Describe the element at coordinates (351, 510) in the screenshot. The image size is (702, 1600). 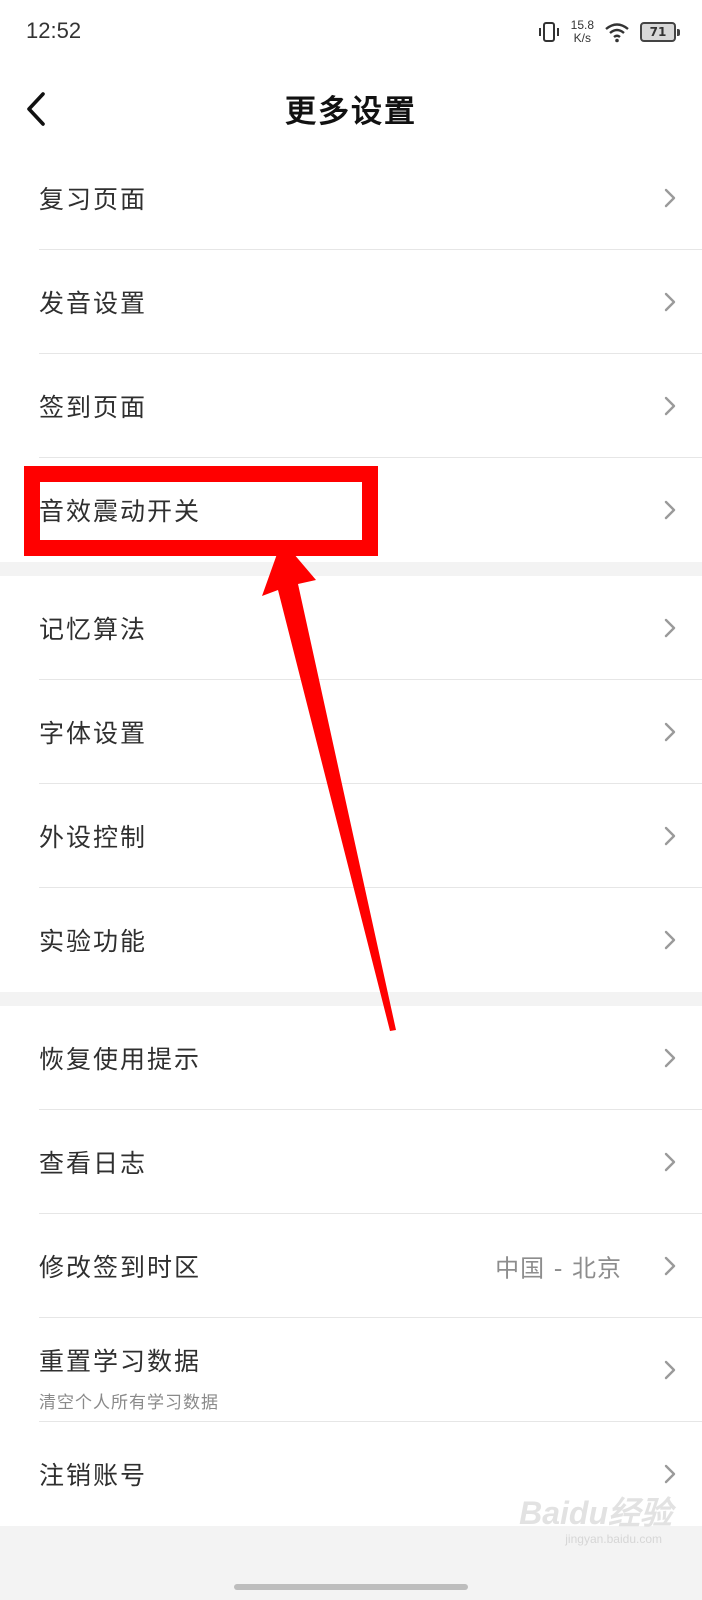
I see `setting-row-sound-vibration: 音效震动开关` at that location.